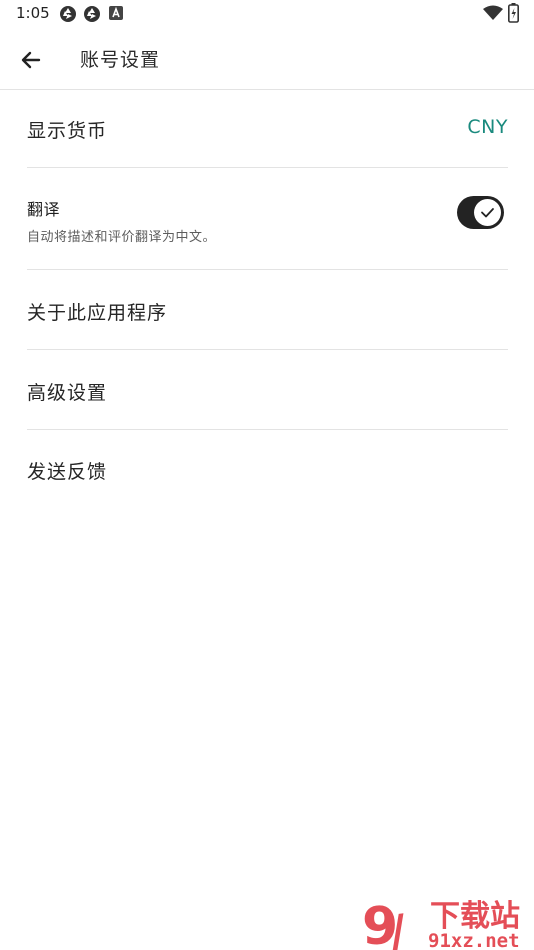 Image resolution: width=534 pixels, height=950 pixels. Describe the element at coordinates (474, 940) in the screenshot. I see `watermark-site: 91xz.net` at that location.